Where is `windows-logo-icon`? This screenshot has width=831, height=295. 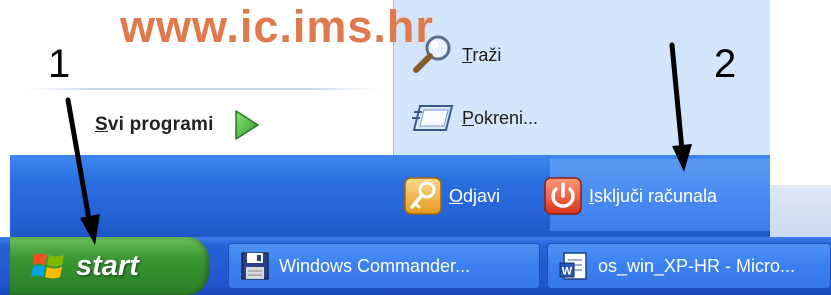
windows-logo-icon is located at coordinates (47, 266).